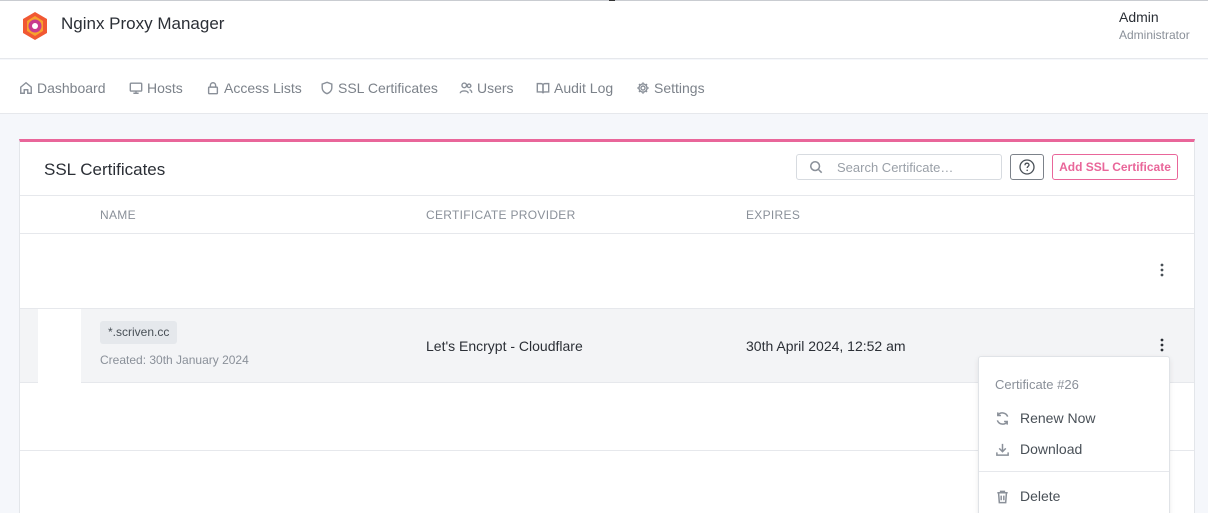 Image resolution: width=1208 pixels, height=513 pixels. Describe the element at coordinates (327, 88) in the screenshot. I see `shield-icon` at that location.